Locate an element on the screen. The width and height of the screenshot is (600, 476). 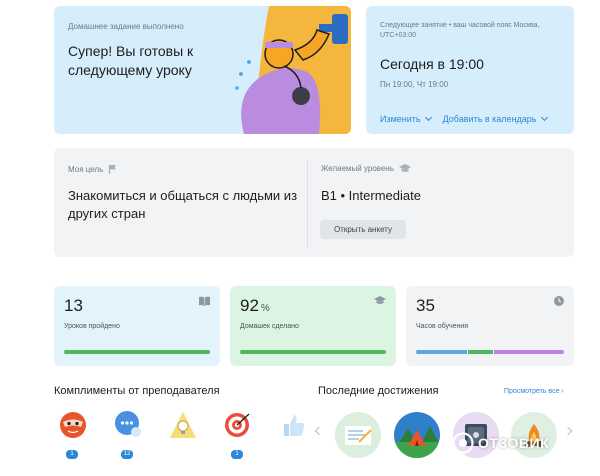
stat-value: 35 is located at coordinates (425, 306).